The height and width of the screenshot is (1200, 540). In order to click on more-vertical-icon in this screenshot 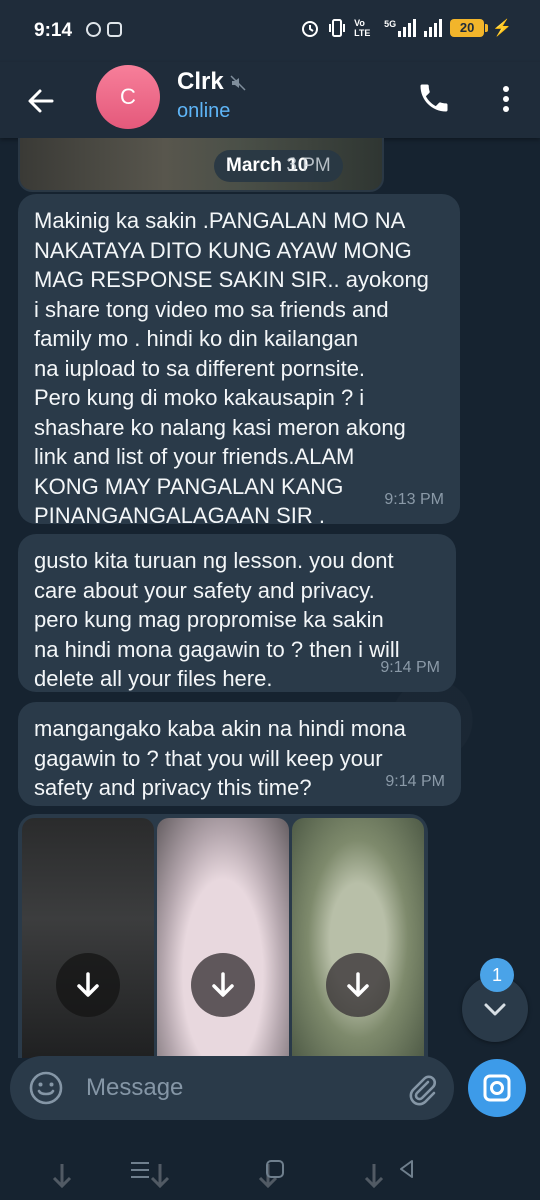, I will do `click(506, 99)`.